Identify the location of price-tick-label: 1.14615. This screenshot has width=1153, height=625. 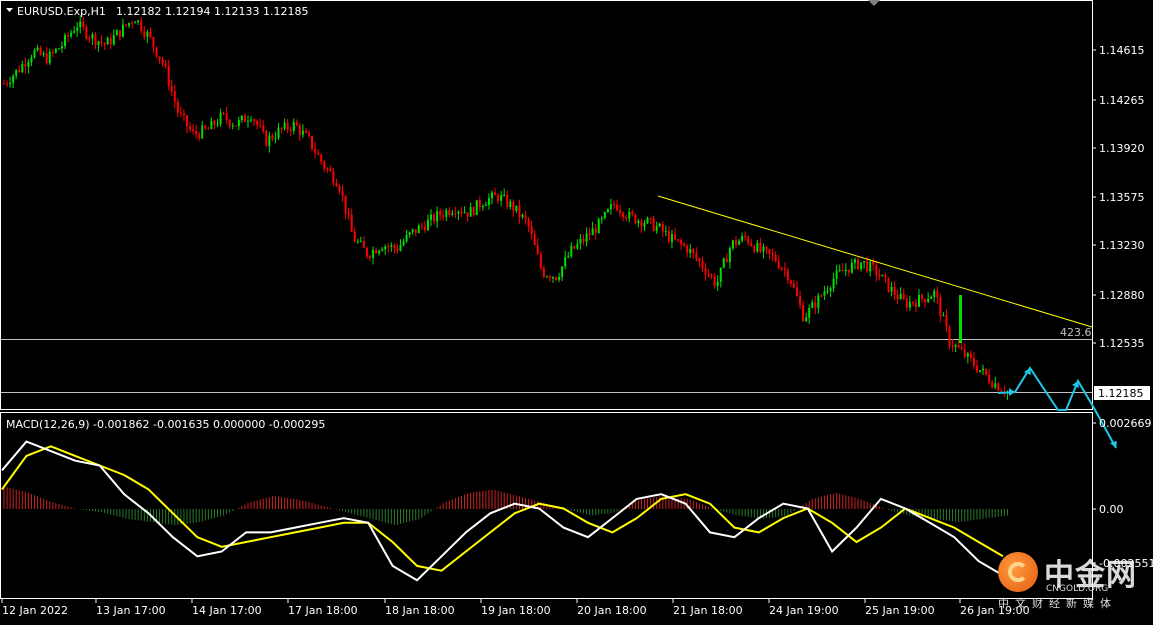
(1122, 50).